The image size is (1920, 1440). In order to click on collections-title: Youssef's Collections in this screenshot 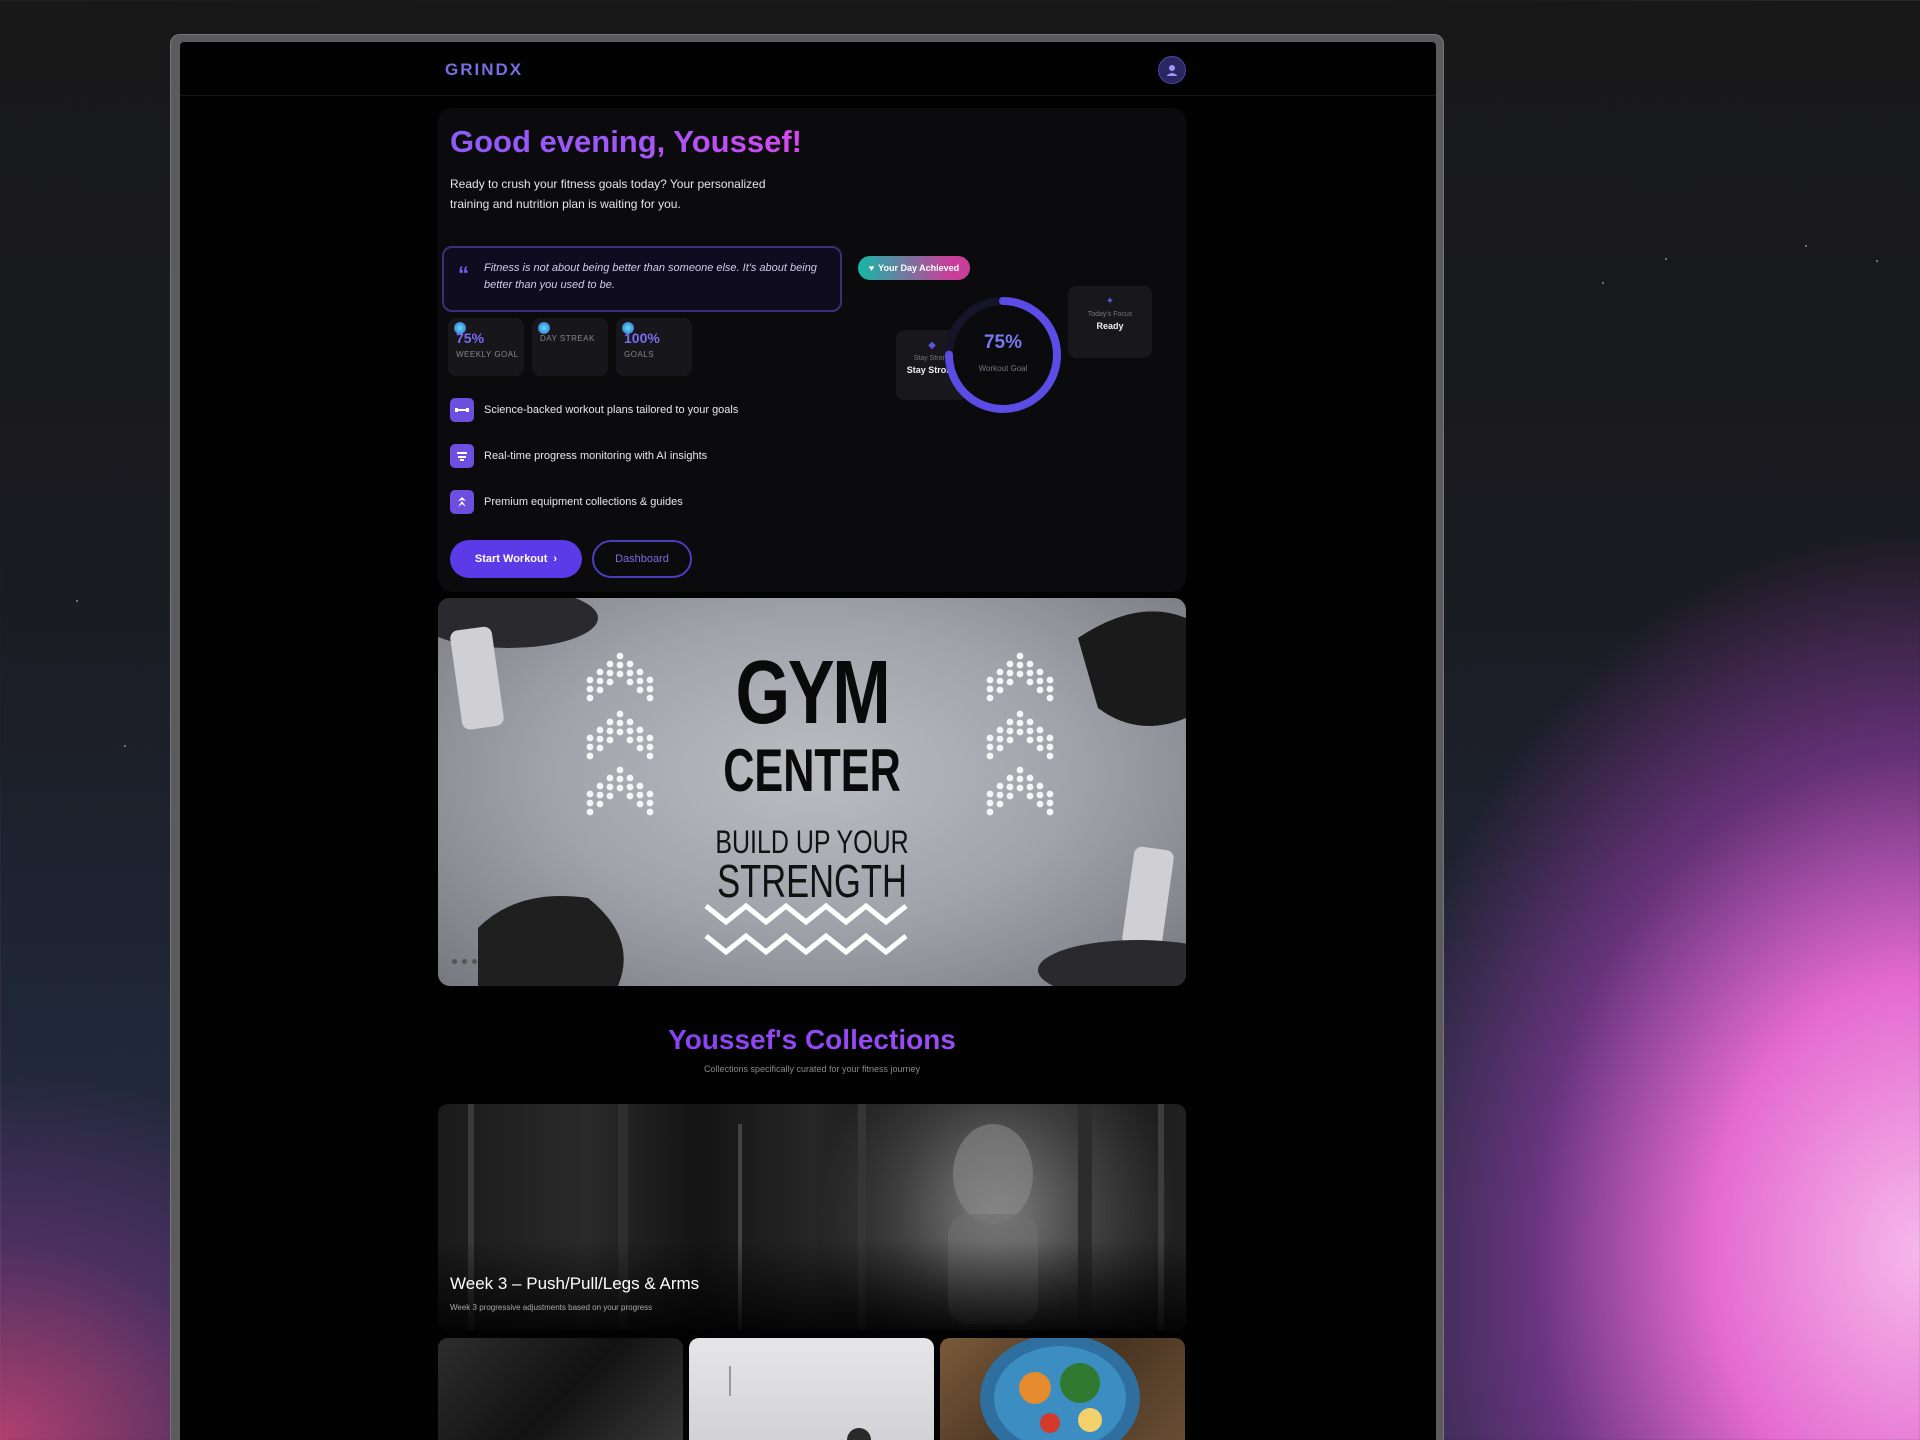, I will do `click(812, 1040)`.